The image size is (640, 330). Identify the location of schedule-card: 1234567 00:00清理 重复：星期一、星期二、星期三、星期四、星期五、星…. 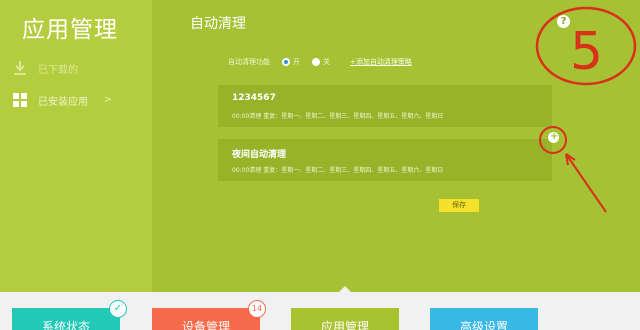
(385, 106).